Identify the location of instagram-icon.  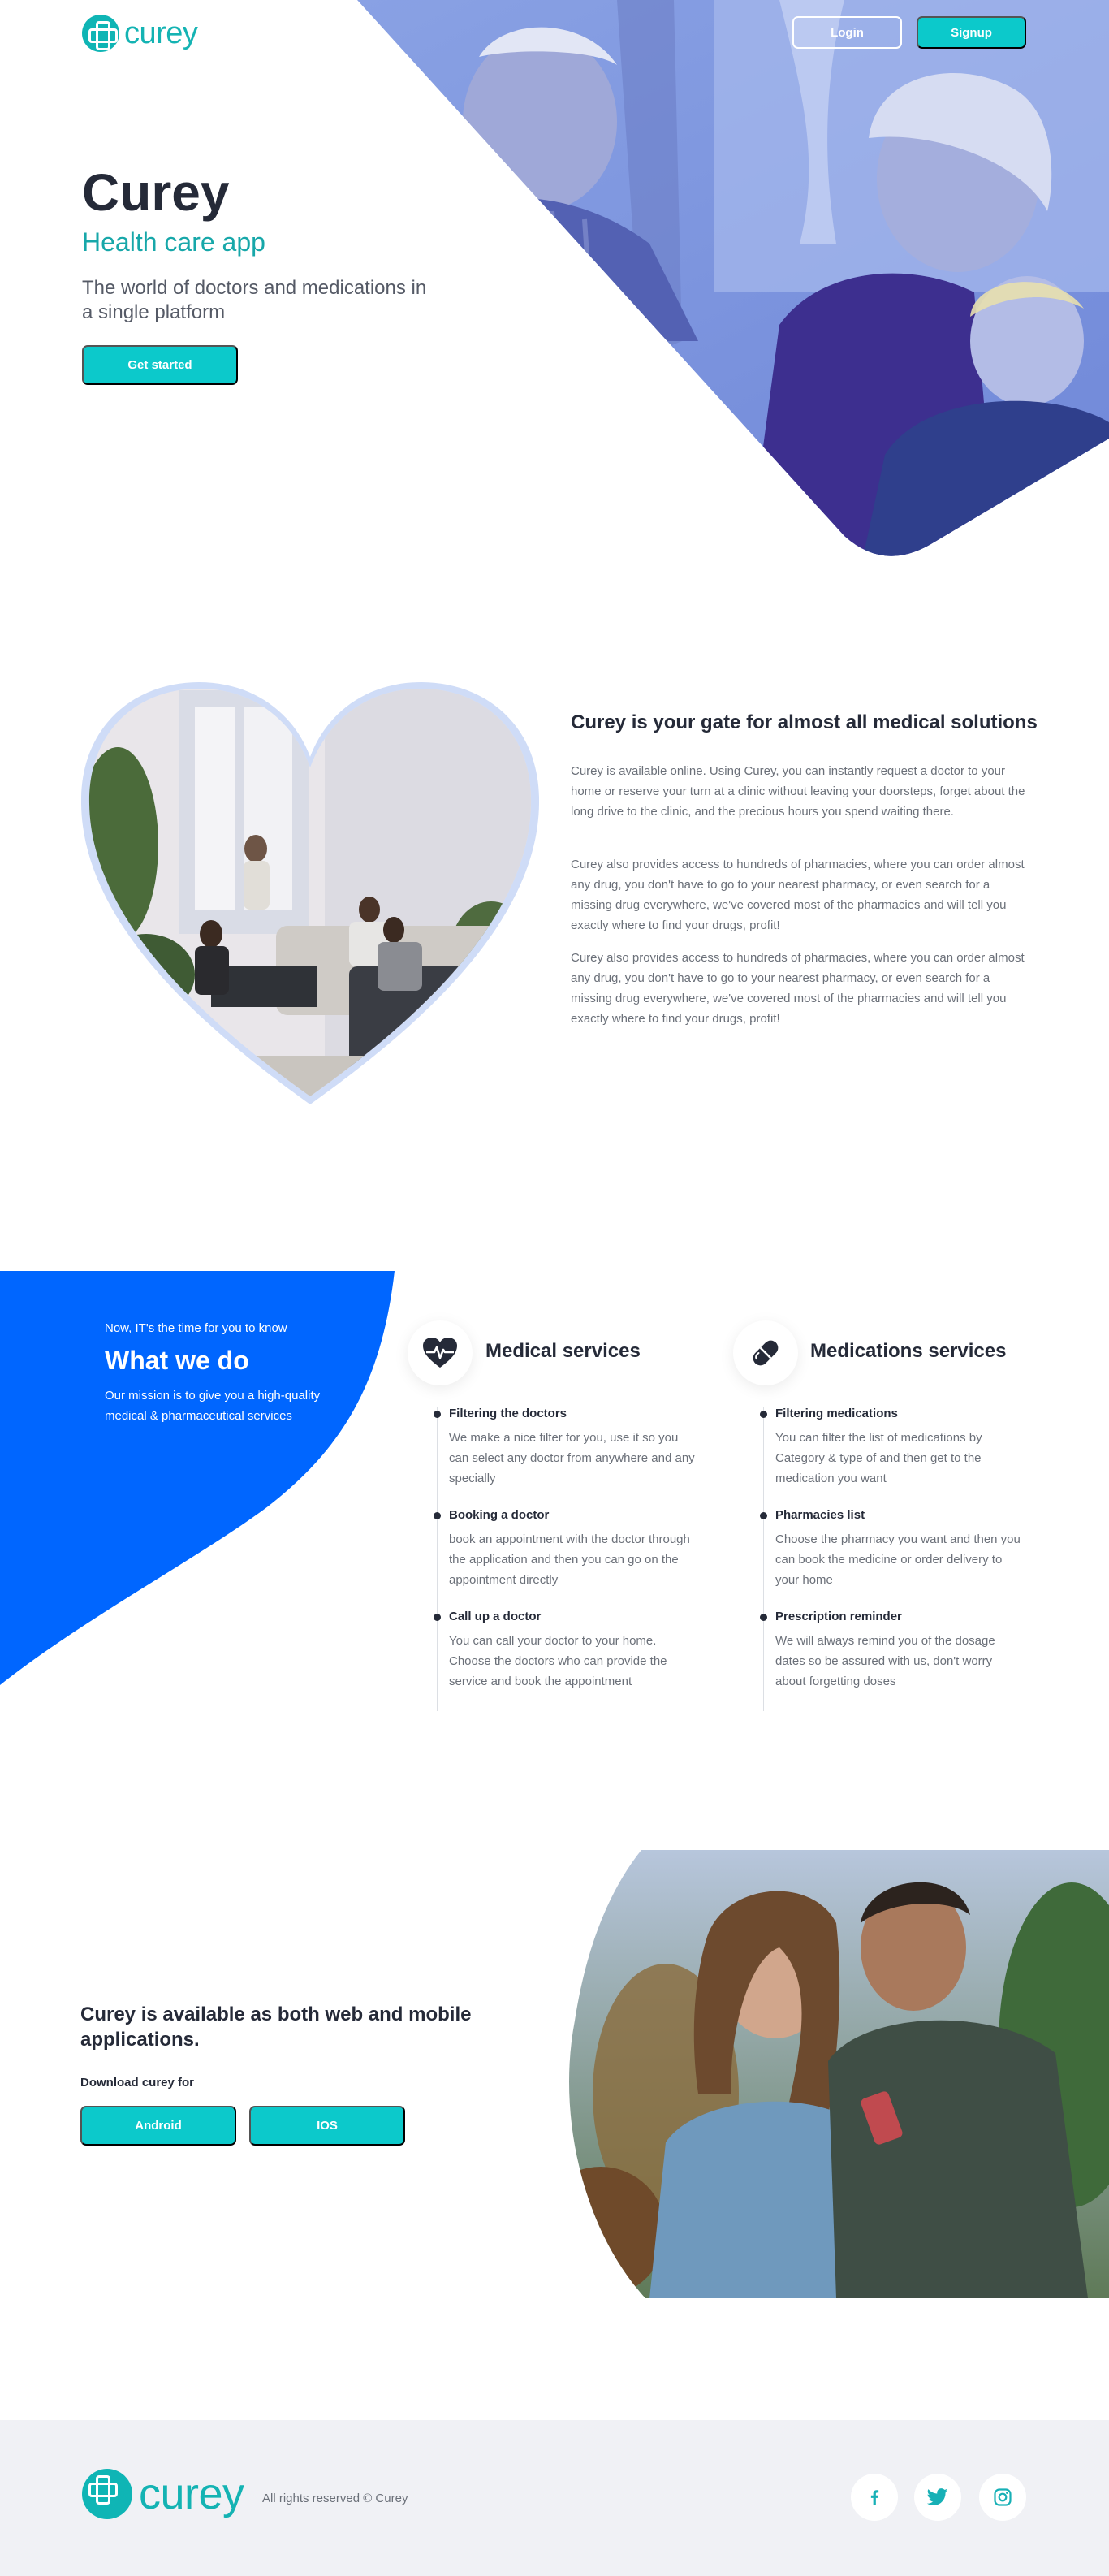
(1003, 2498).